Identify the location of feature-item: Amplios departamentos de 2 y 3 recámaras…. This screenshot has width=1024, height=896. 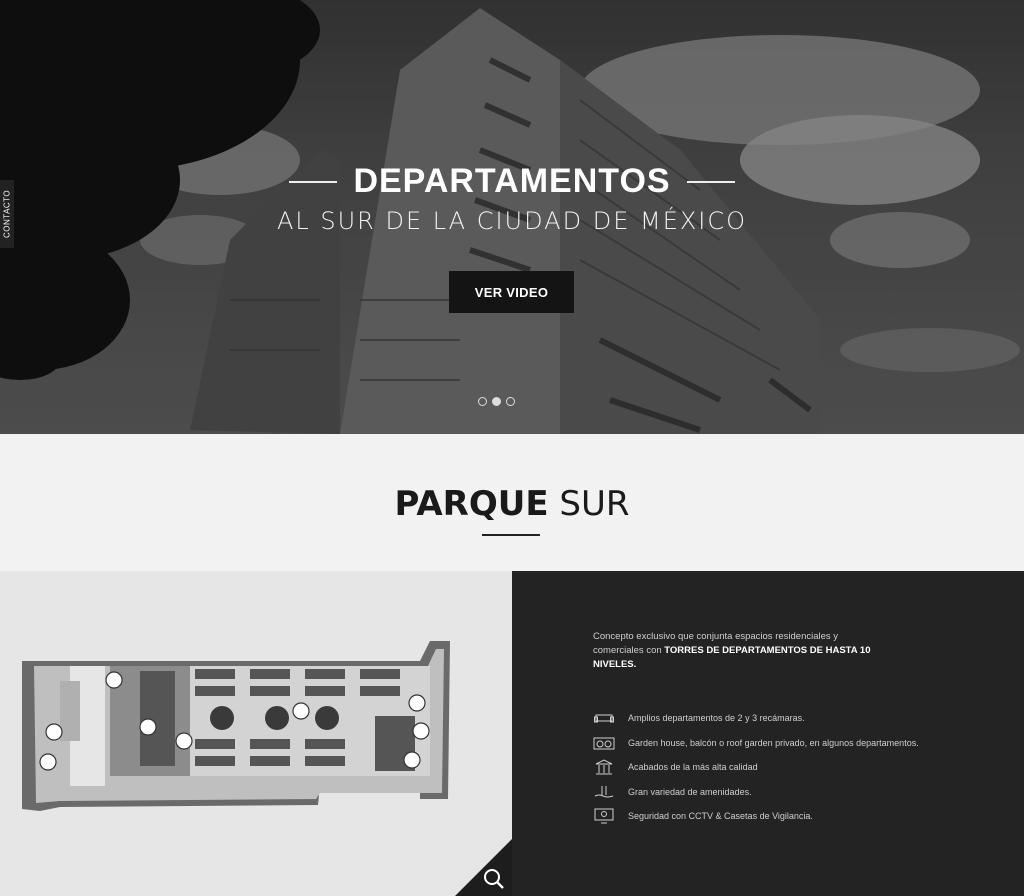
(756, 718).